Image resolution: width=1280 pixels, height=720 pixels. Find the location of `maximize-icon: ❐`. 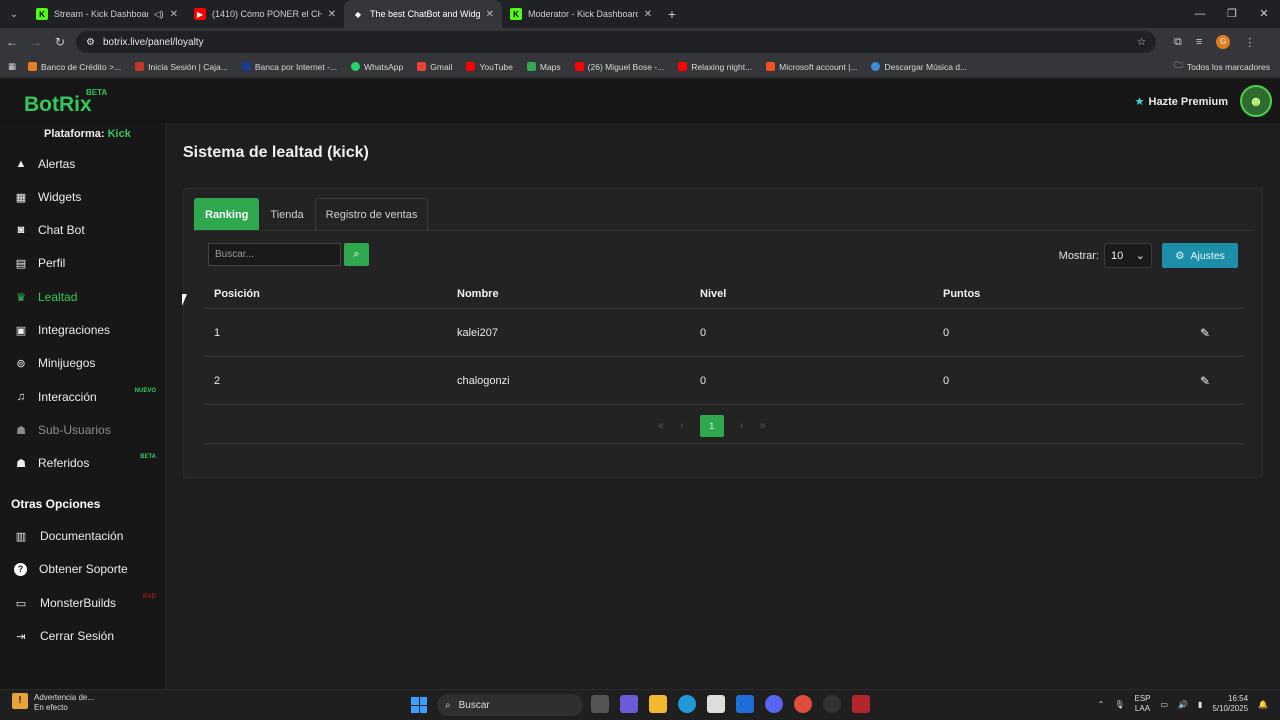

maximize-icon: ❐ is located at coordinates (1232, 14).